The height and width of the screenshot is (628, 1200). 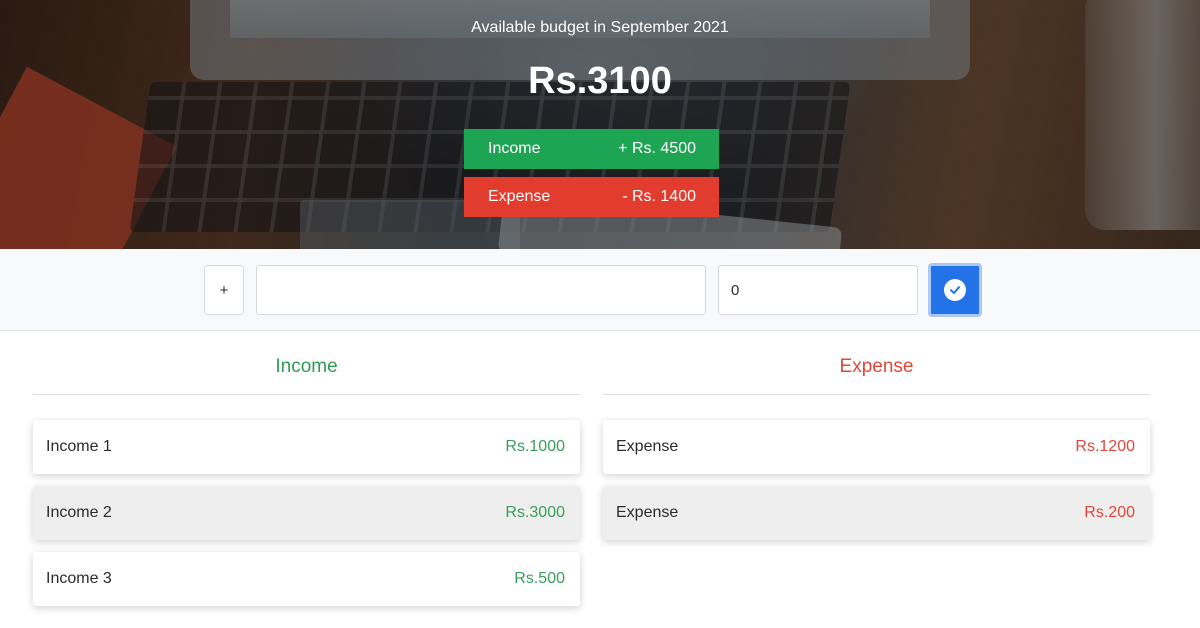 What do you see at coordinates (600, 81) in the screenshot?
I see `budget-value: Rs.3100` at bounding box center [600, 81].